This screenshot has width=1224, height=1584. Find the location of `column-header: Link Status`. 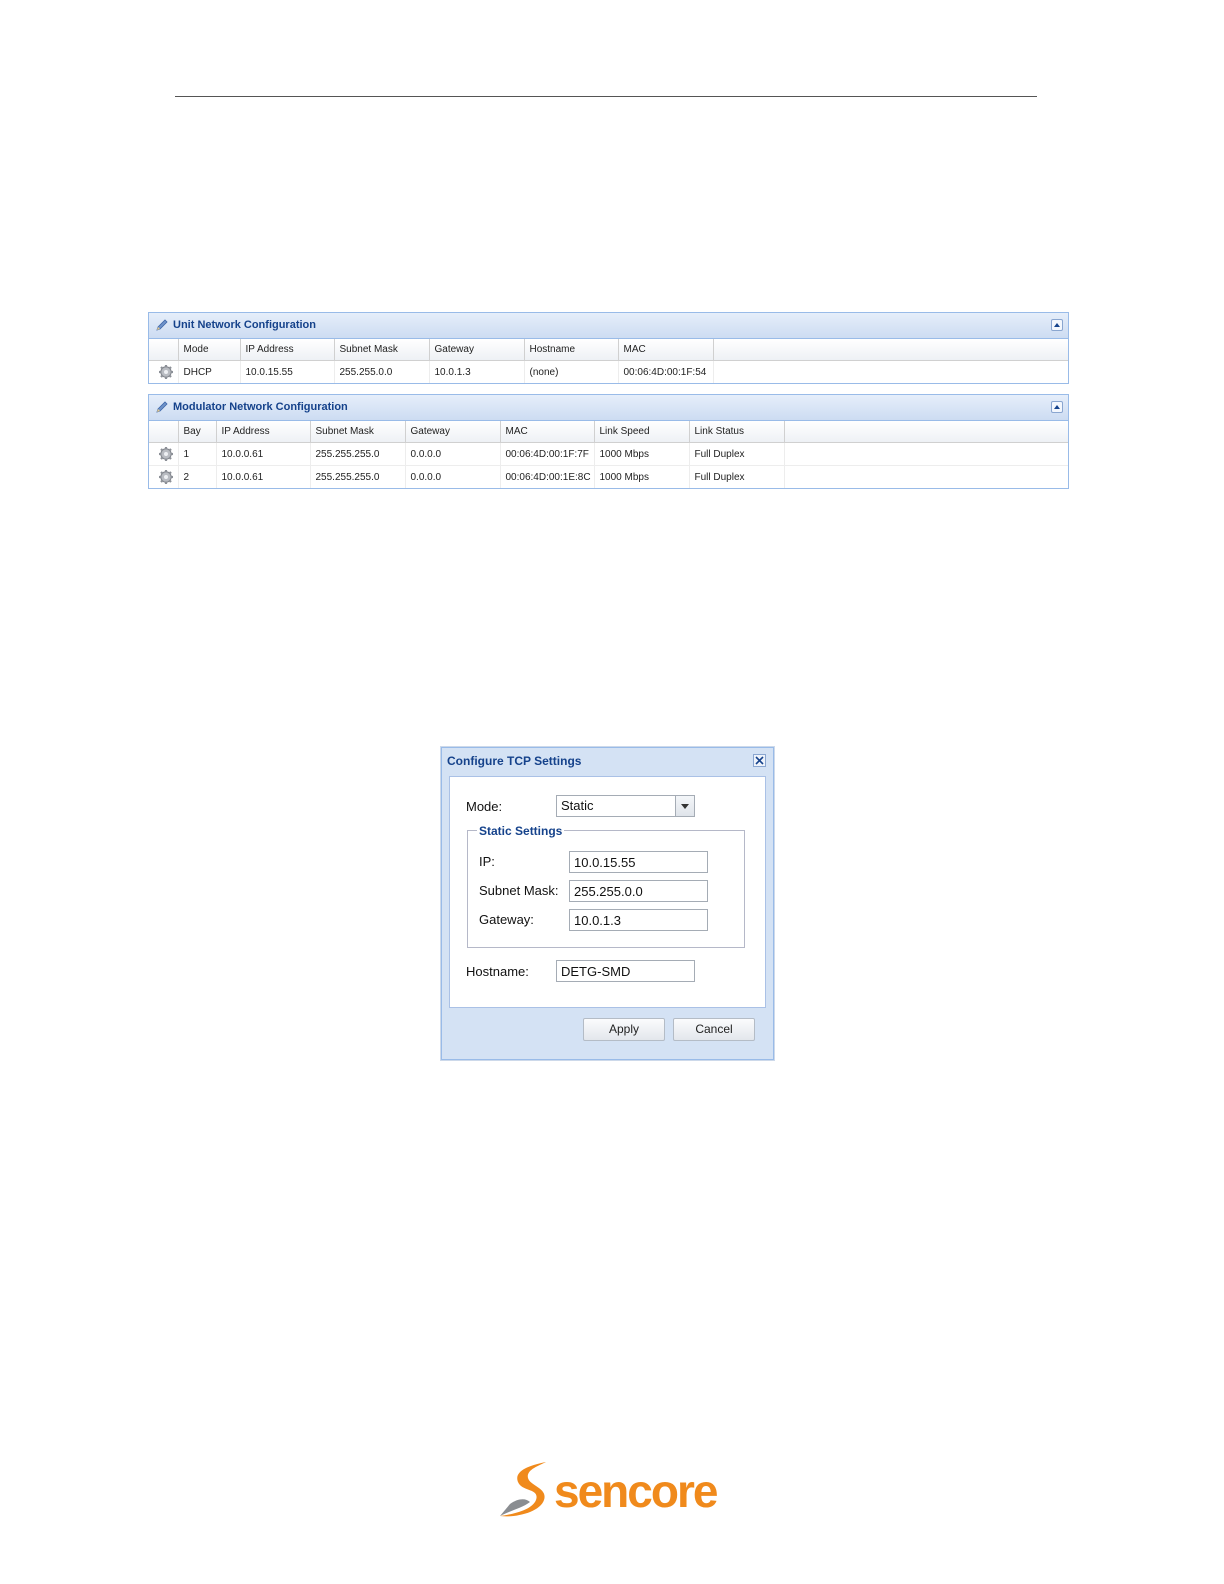

column-header: Link Status is located at coordinates (737, 432).